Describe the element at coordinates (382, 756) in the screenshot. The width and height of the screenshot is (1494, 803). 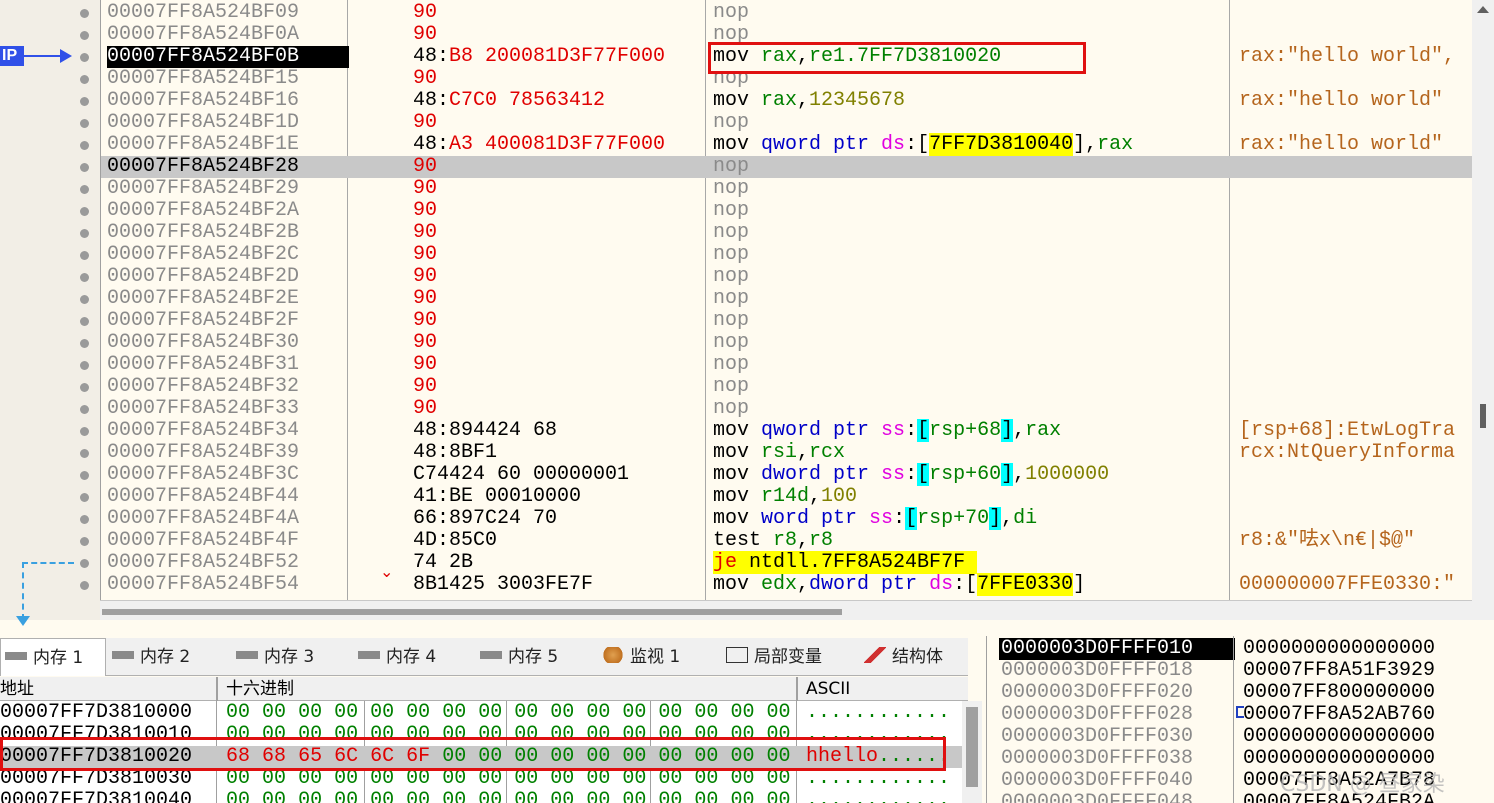
I see `hex-byte: 6C` at that location.